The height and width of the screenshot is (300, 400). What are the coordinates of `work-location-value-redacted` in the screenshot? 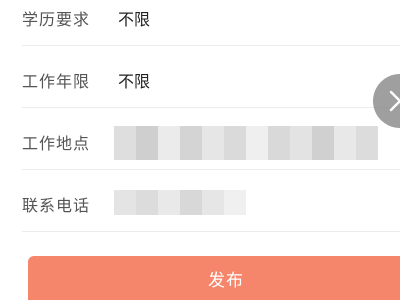 It's located at (246, 143).